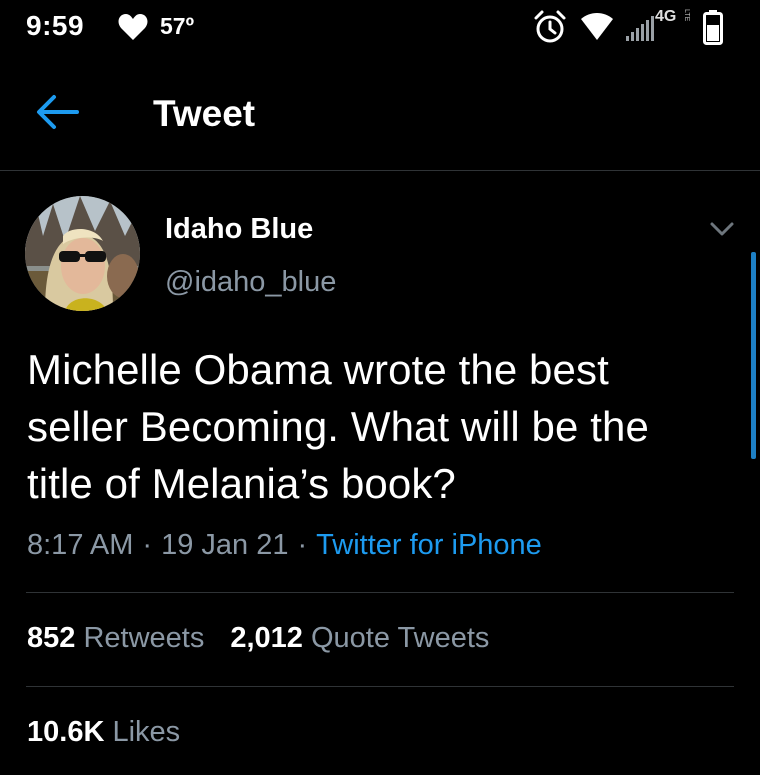  What do you see at coordinates (144, 638) in the screenshot?
I see `retweets-label: Retweets` at bounding box center [144, 638].